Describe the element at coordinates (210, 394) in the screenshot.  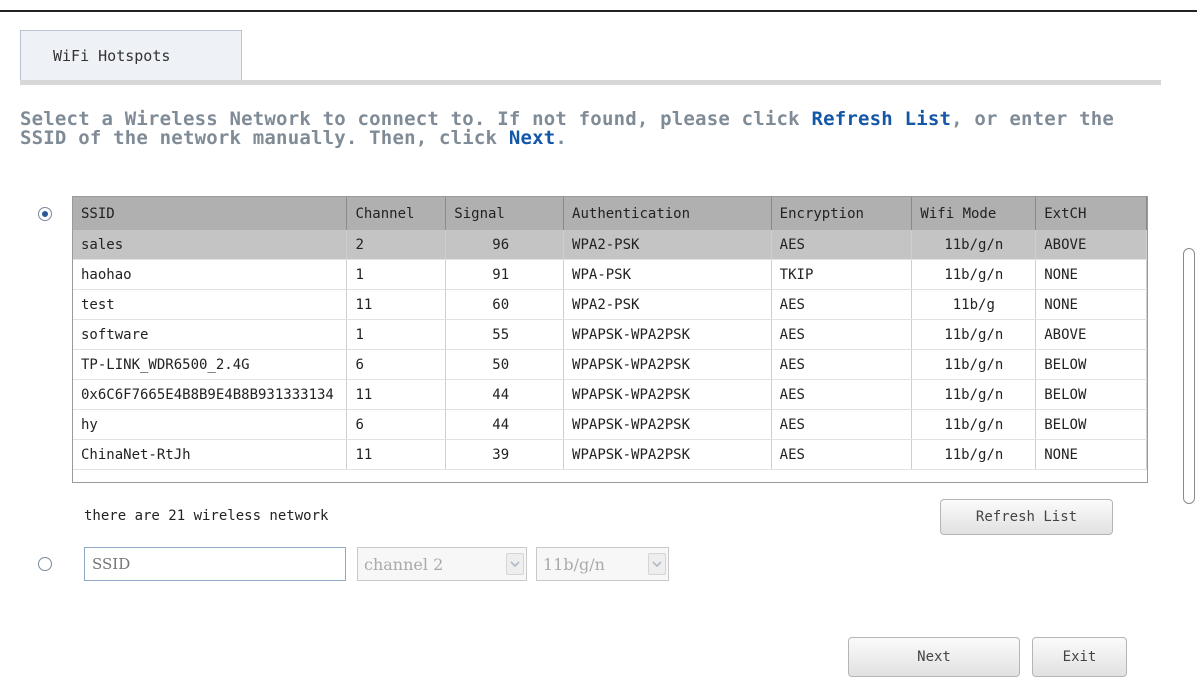
I see `cell-ssid: 0x6C6F7665E4B8B9E4B8B931333134` at that location.